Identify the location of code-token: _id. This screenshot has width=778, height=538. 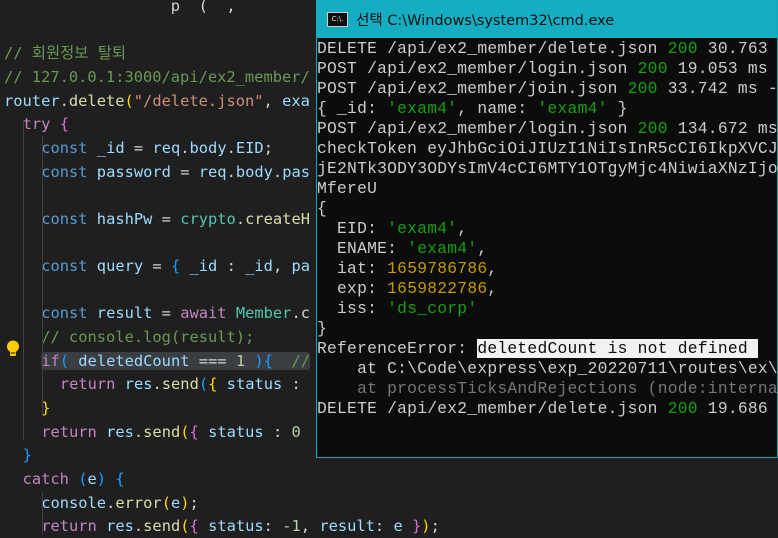
(259, 266).